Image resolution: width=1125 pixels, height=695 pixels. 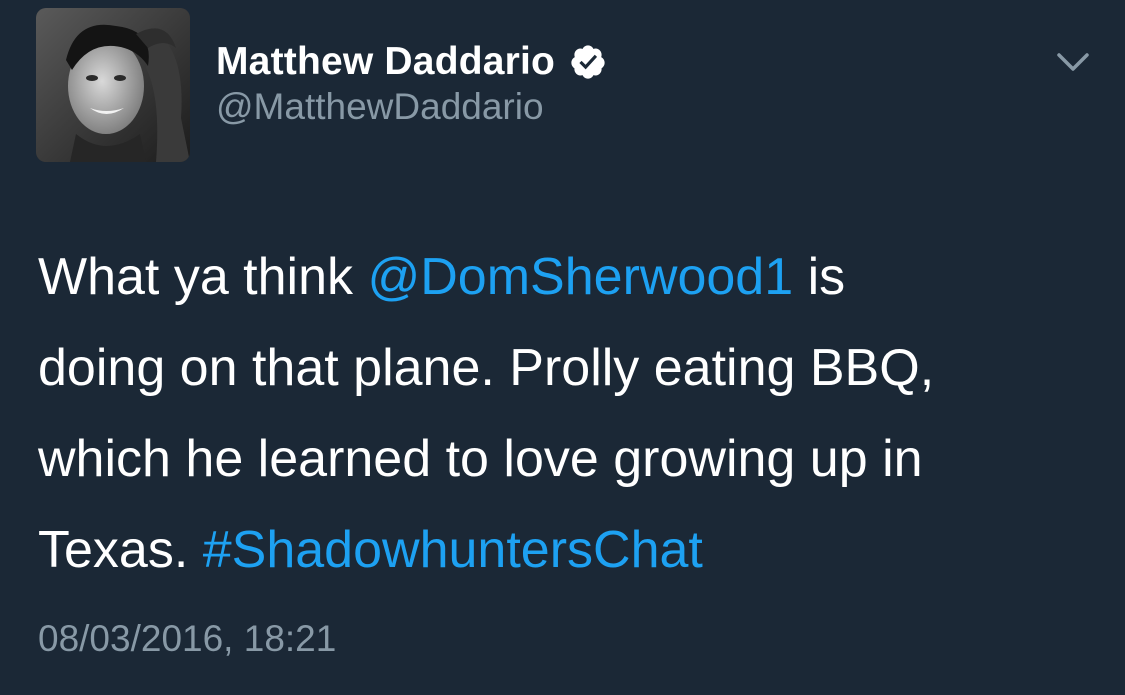 What do you see at coordinates (486, 368) in the screenshot?
I see `tweet-line: doing on that plane. Prolly eating BBQ,` at bounding box center [486, 368].